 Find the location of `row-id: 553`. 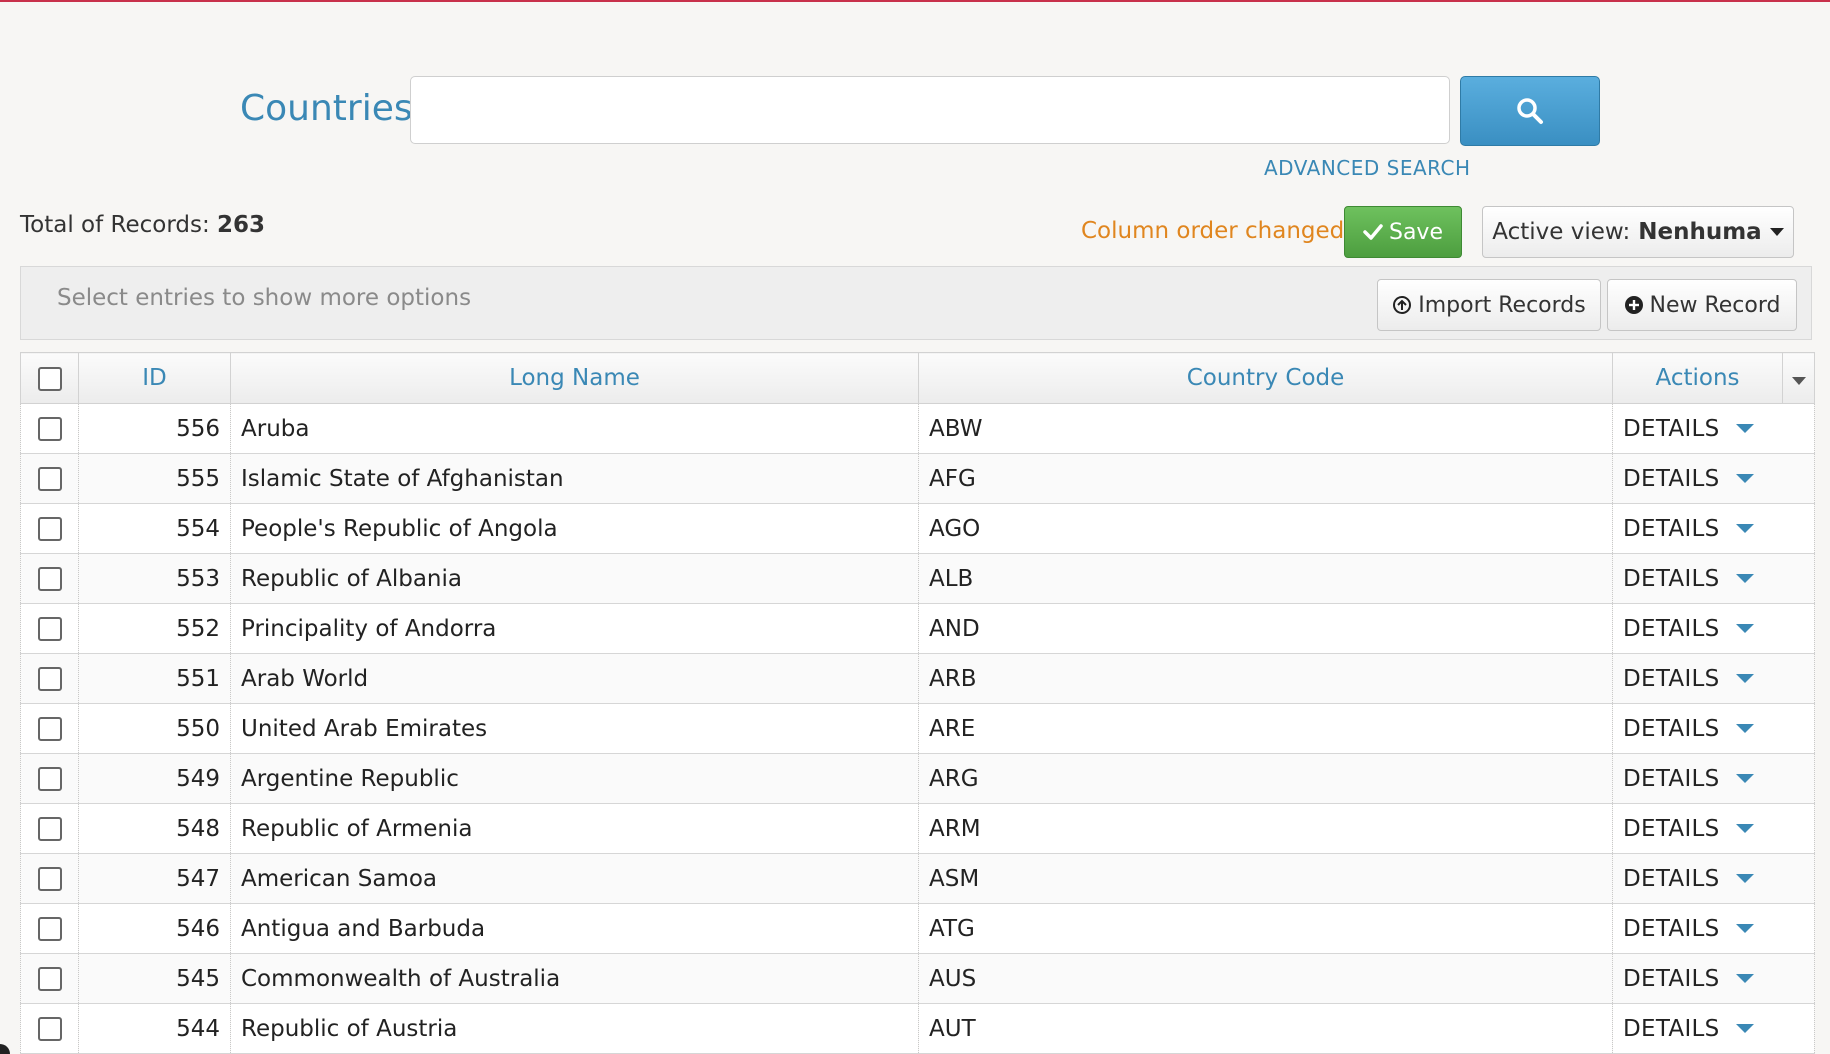

row-id: 553 is located at coordinates (154, 578).